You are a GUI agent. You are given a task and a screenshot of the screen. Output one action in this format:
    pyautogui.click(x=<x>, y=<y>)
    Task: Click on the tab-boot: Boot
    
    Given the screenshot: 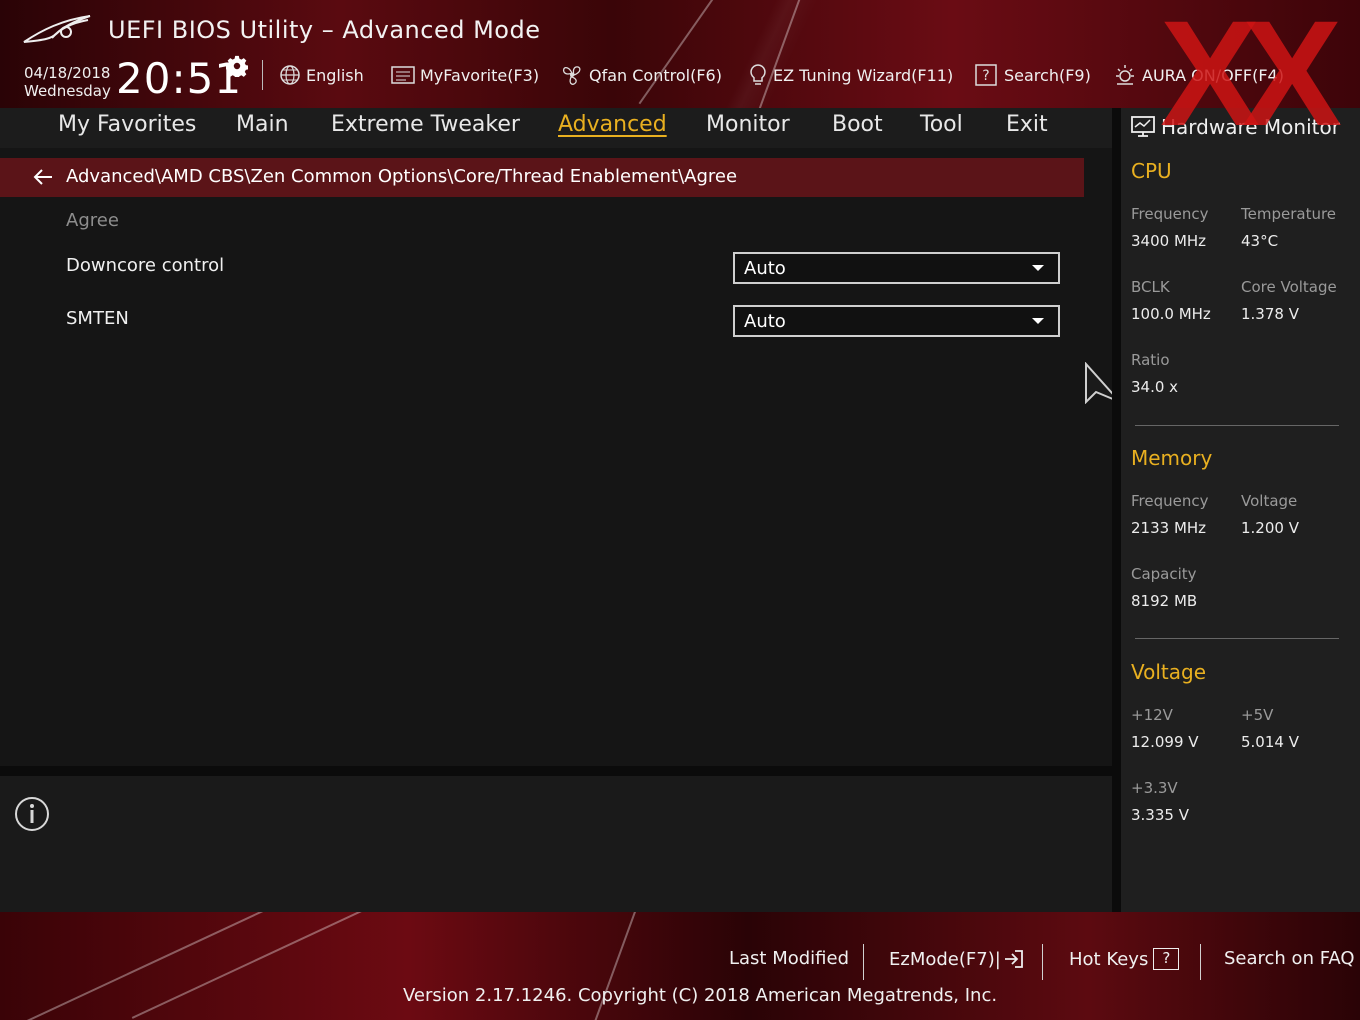 What is the action you would take?
    pyautogui.click(x=857, y=124)
    